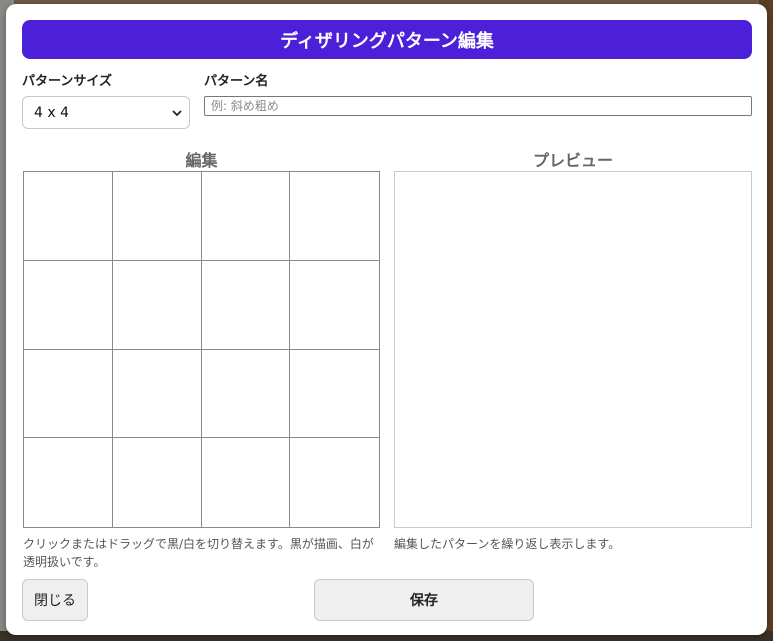 The height and width of the screenshot is (641, 773). What do you see at coordinates (177, 112) in the screenshot?
I see `chevron-down-icon` at bounding box center [177, 112].